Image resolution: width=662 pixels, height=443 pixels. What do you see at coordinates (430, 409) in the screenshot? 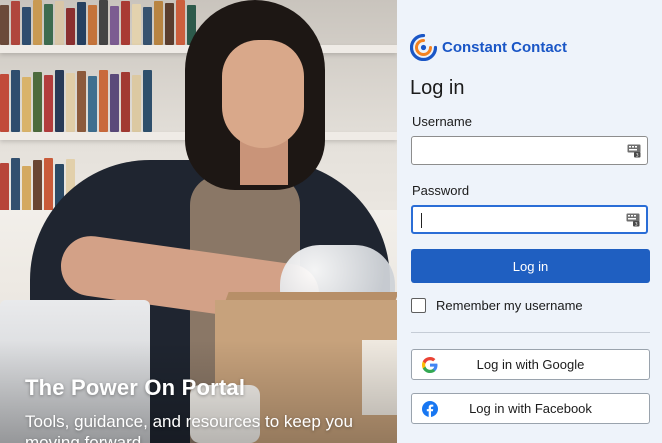
I see `facebook-icon` at bounding box center [430, 409].